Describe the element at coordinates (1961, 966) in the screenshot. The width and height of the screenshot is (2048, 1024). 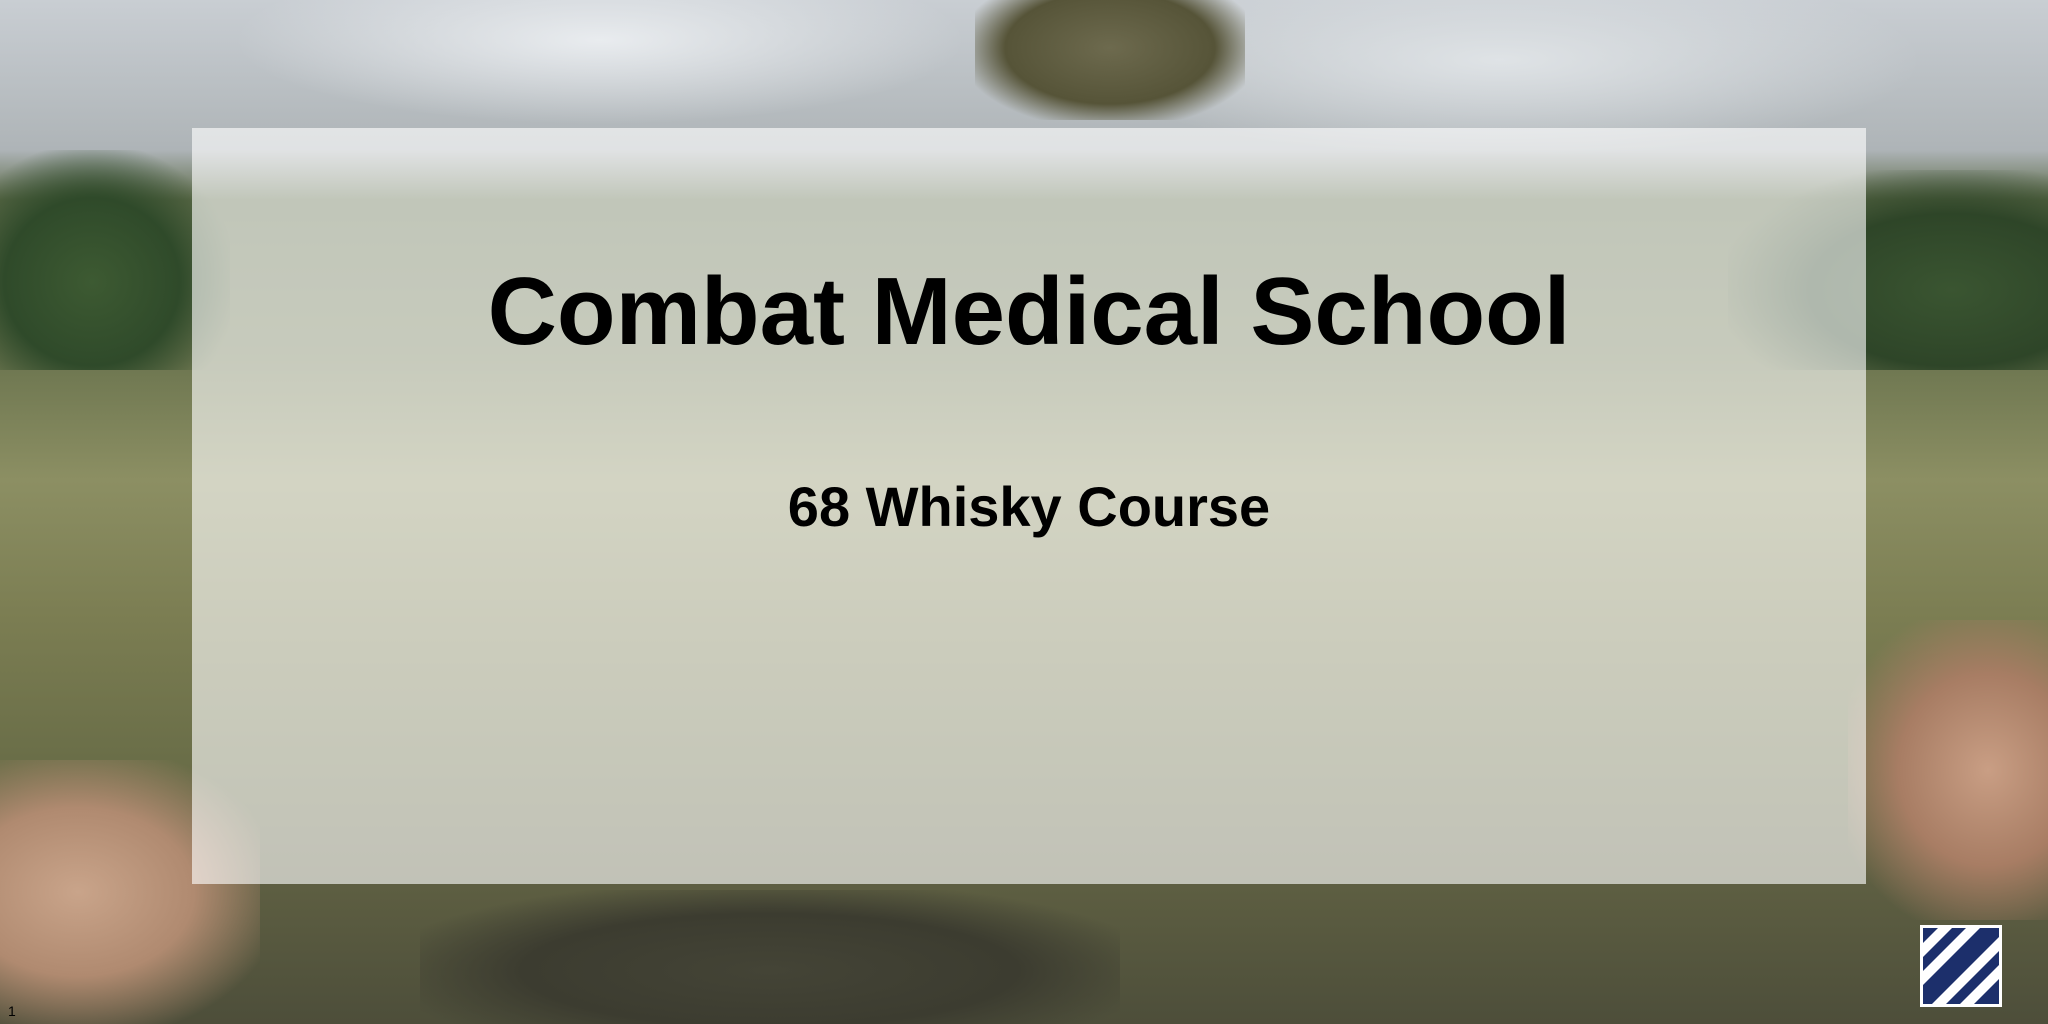
I see `third-infantry-division-patch-icon` at that location.